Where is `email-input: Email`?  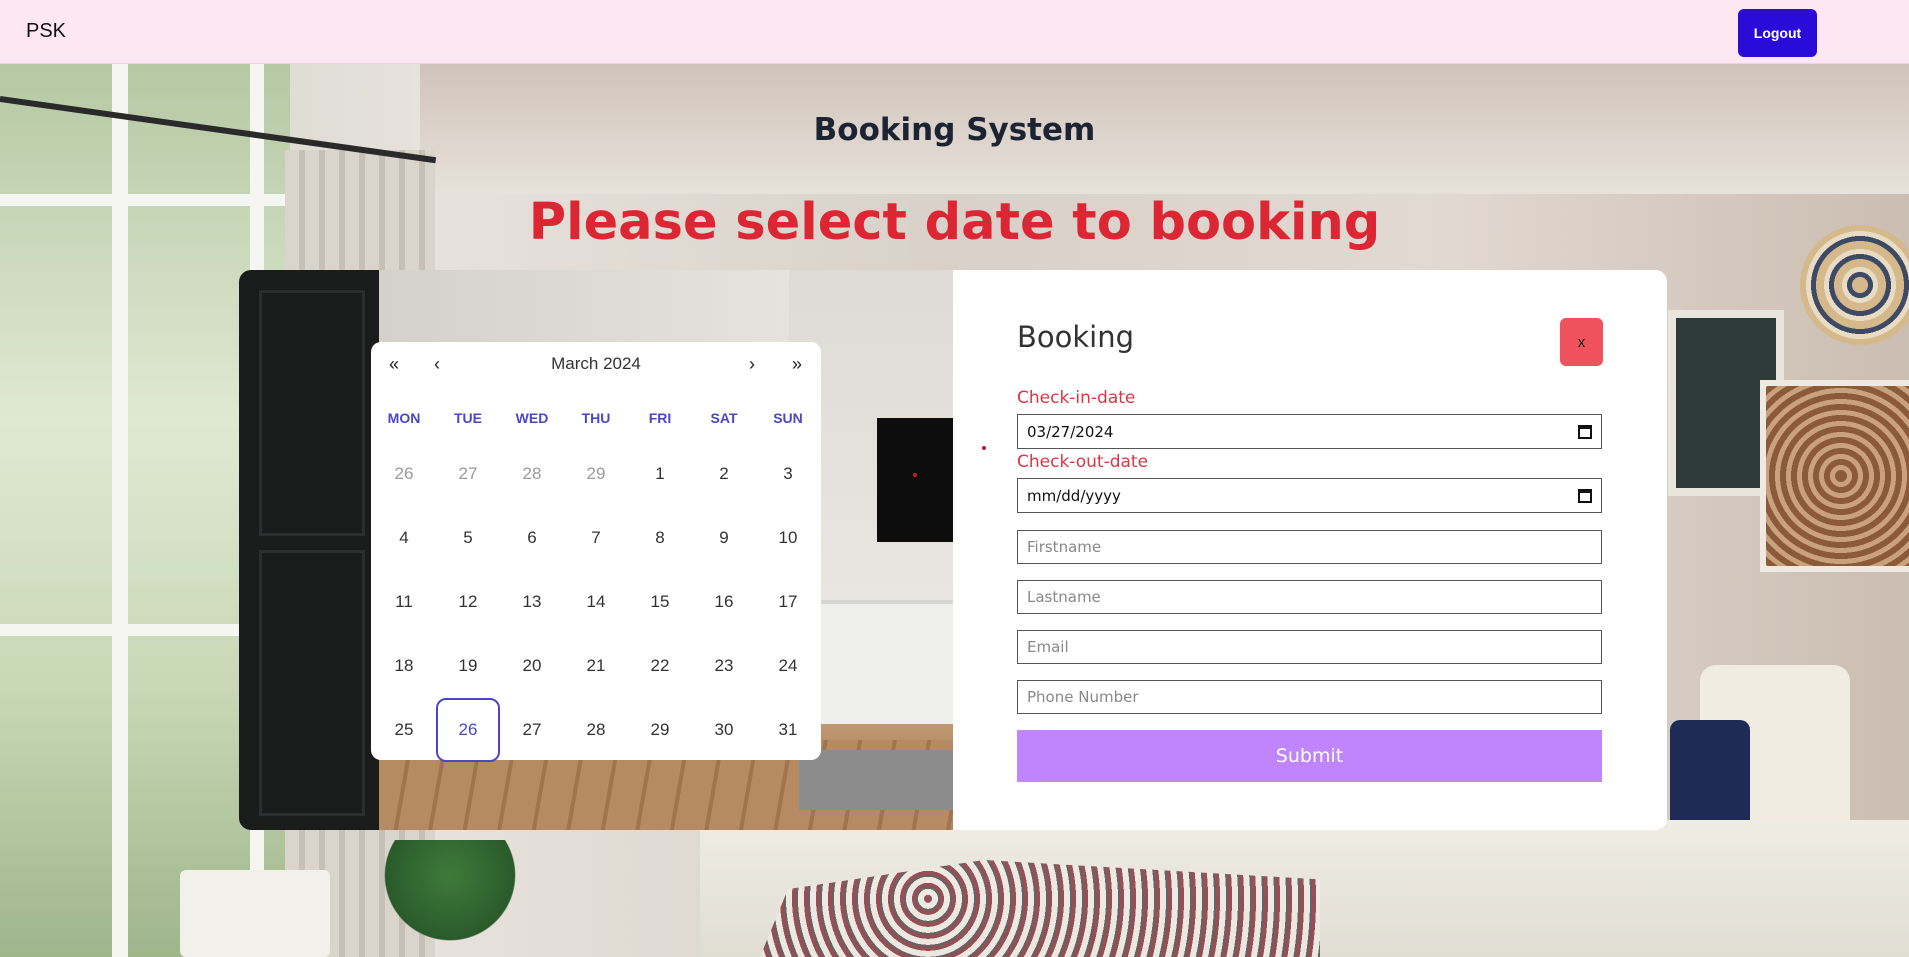
email-input: Email is located at coordinates (1309, 647).